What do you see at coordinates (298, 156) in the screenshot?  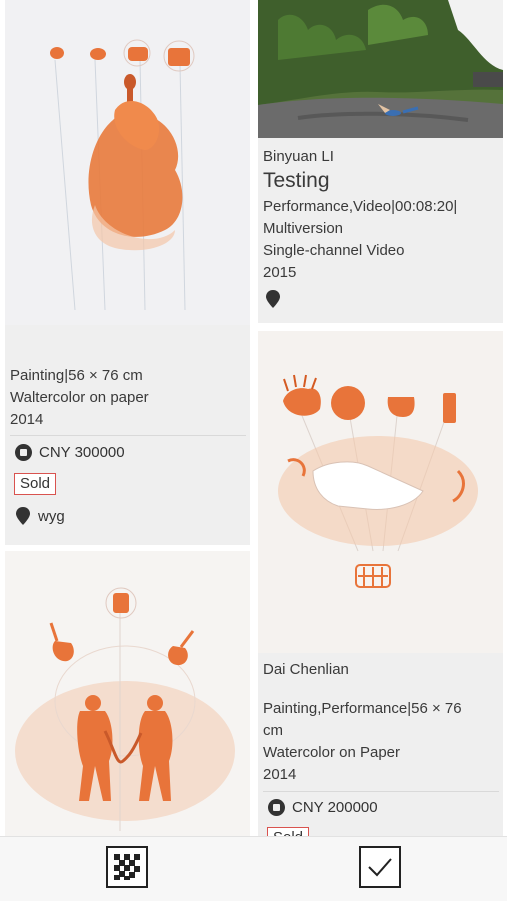 I see `artist-name: Binyuan LI` at bounding box center [298, 156].